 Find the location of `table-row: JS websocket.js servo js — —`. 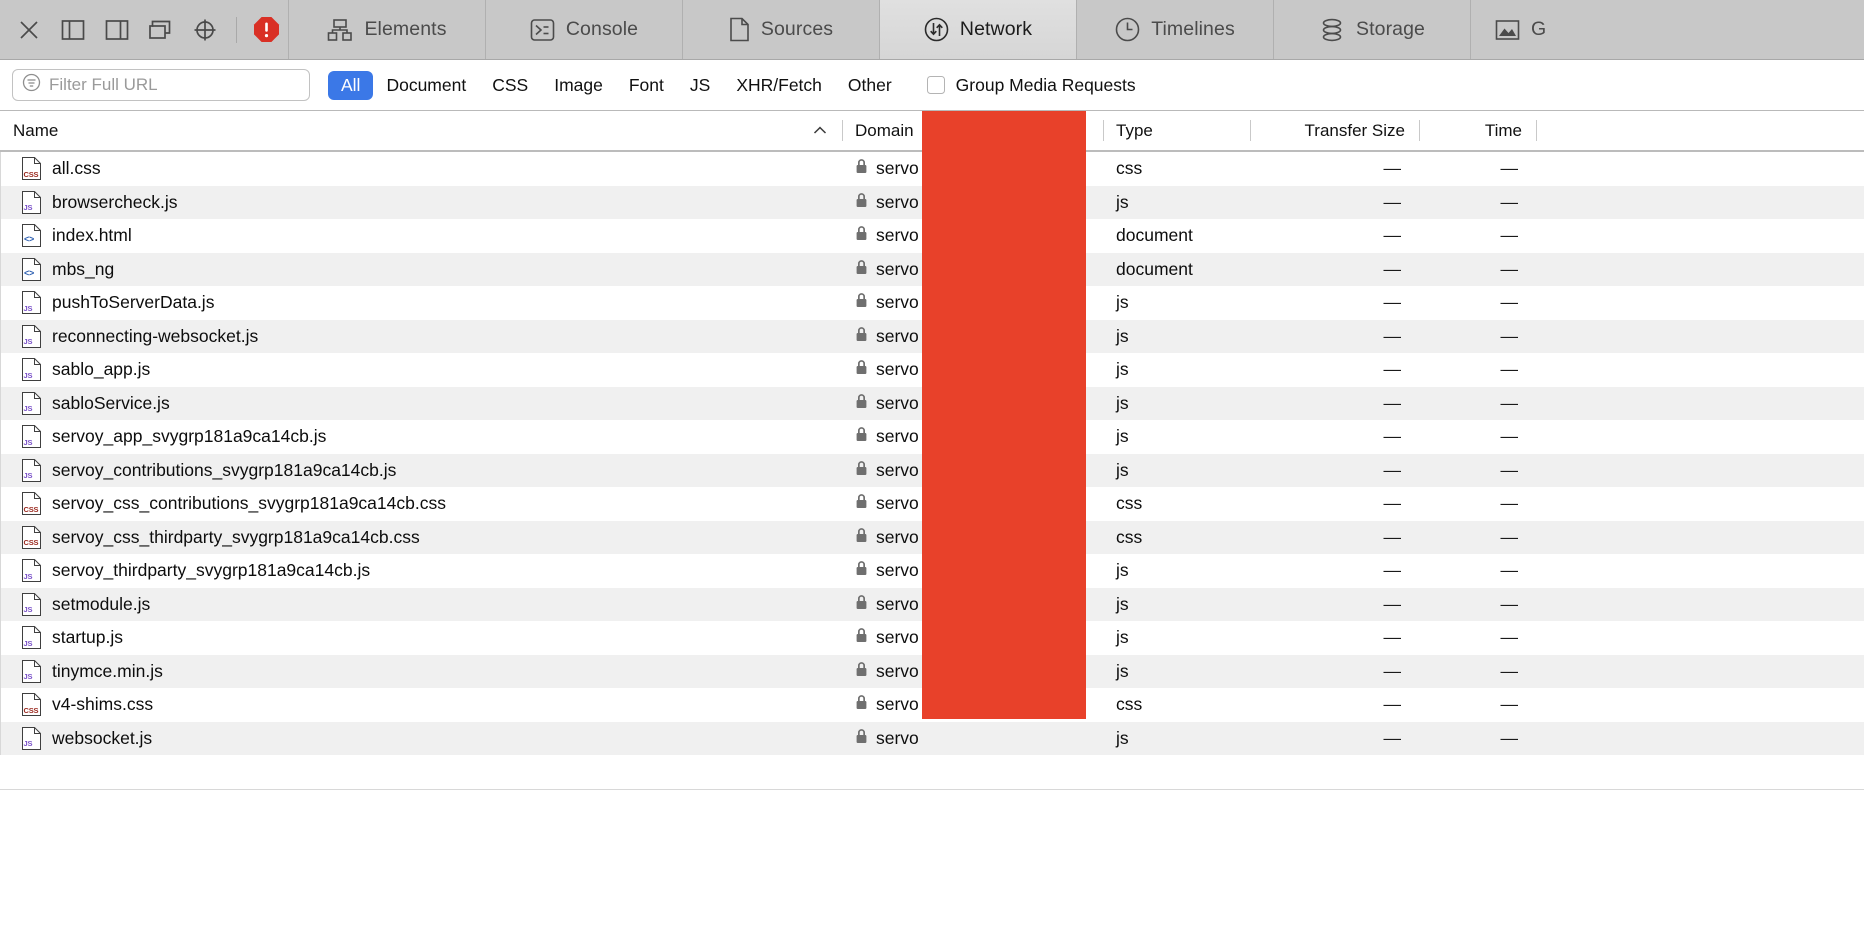

table-row: JS websocket.js servo js — — is located at coordinates (932, 738).